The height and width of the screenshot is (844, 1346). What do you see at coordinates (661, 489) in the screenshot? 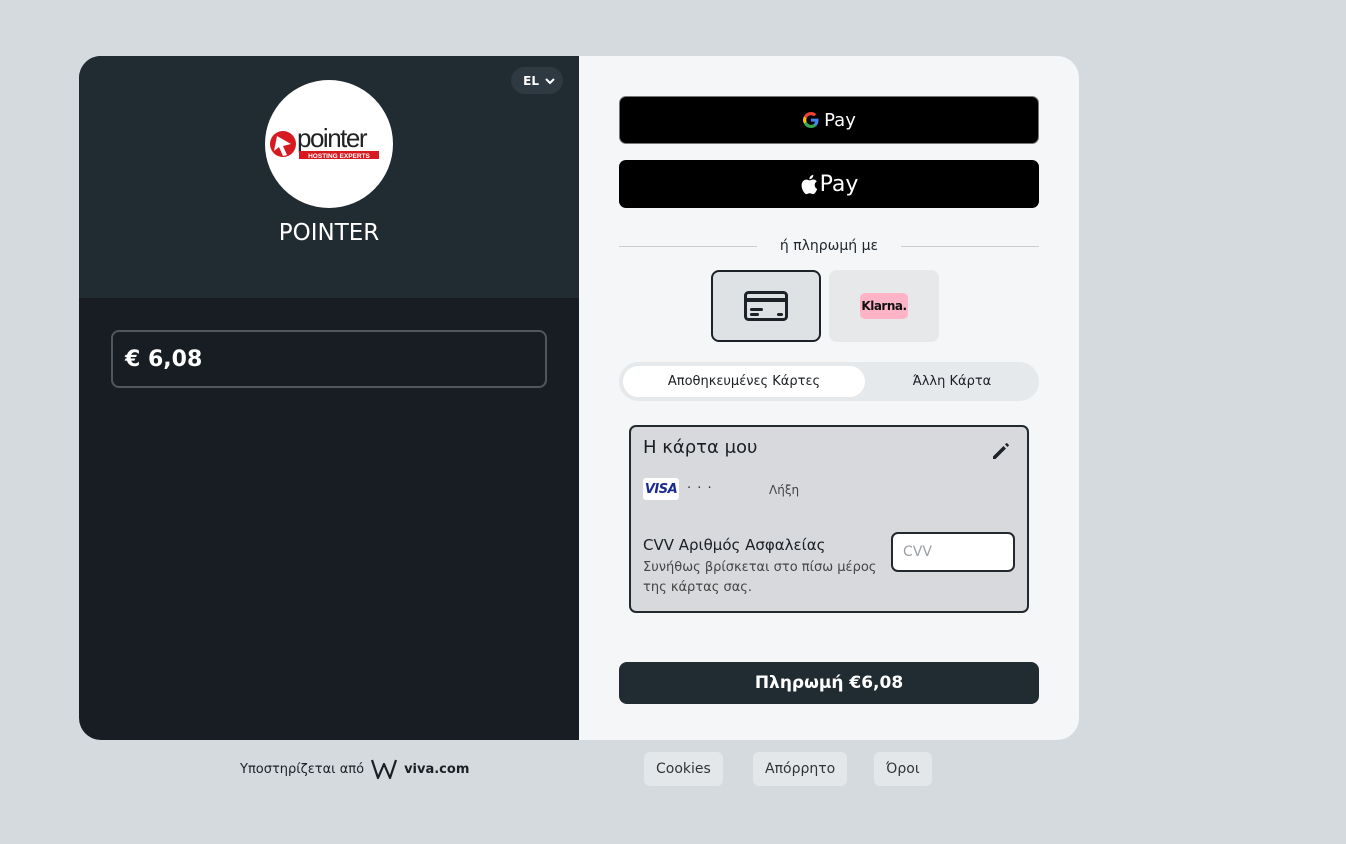
I see `visa-logo: VISA` at bounding box center [661, 489].